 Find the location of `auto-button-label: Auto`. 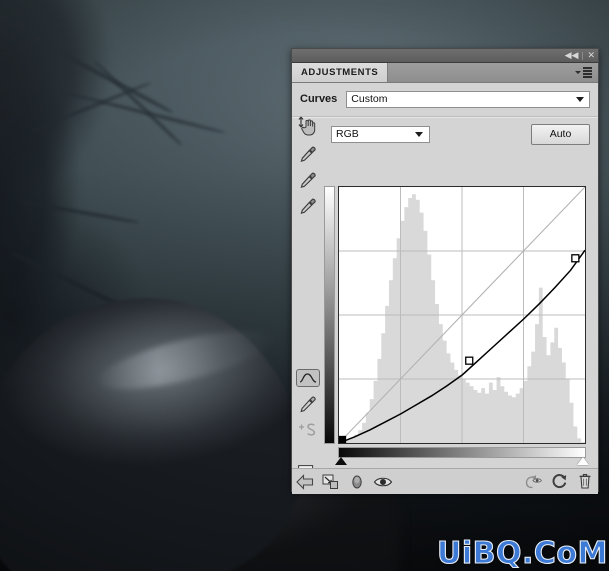

auto-button-label: Auto is located at coordinates (560, 134).